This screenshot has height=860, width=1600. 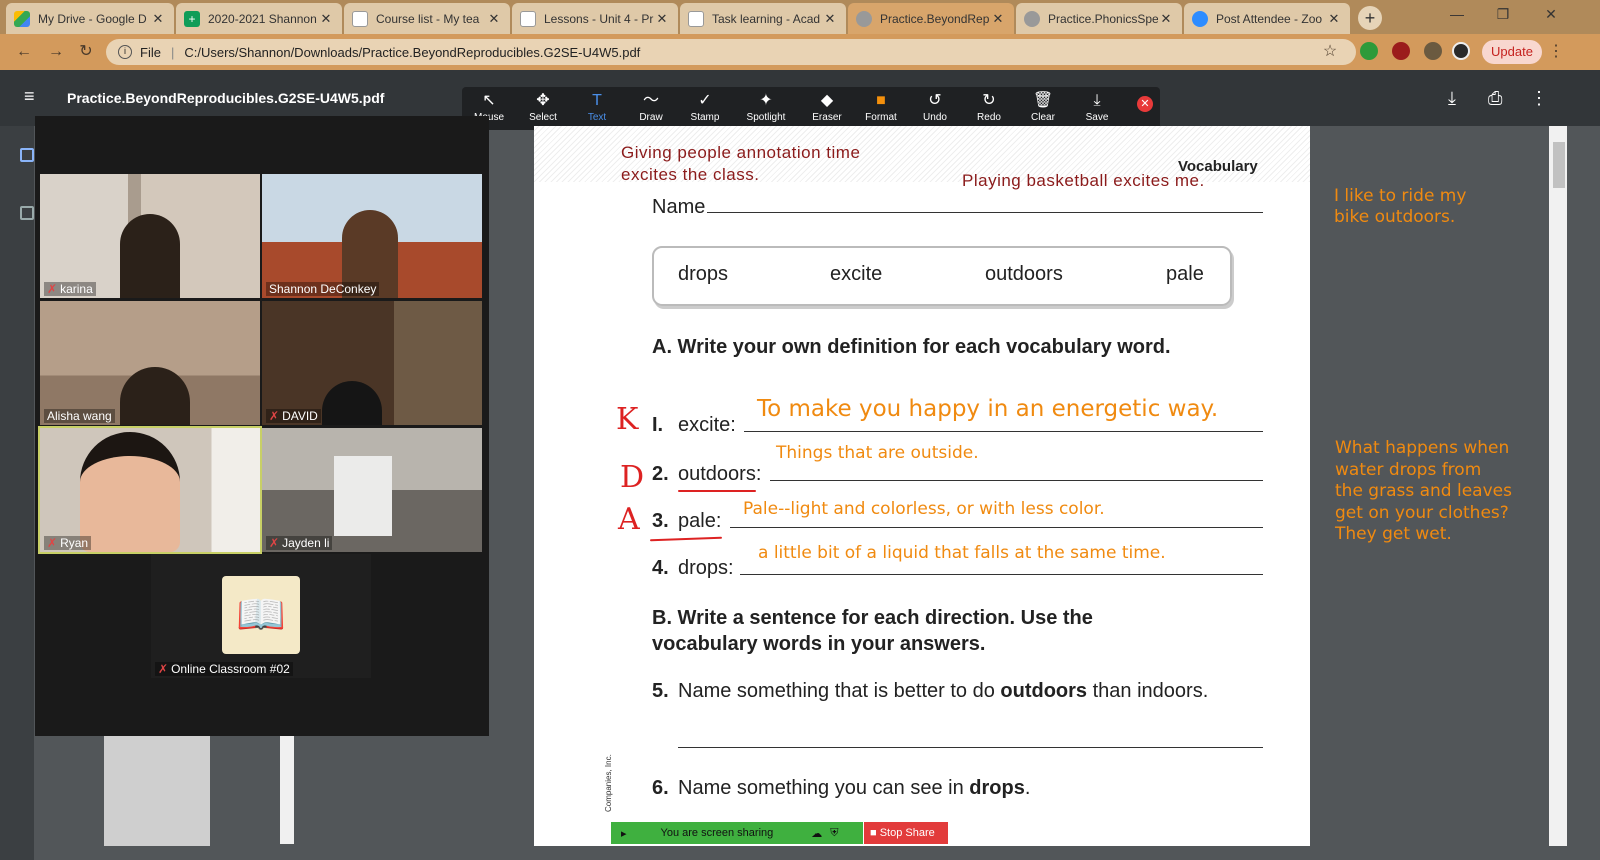 What do you see at coordinates (259, 18) in the screenshot?
I see `tab-sheets: + 2020-2021 Shannon ✕` at bounding box center [259, 18].